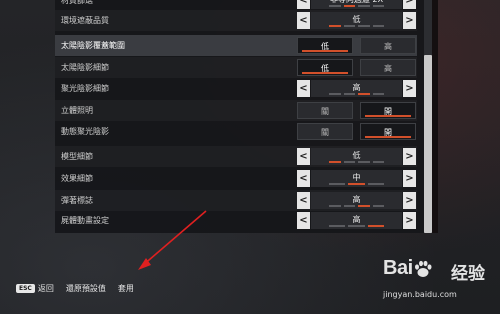 The height and width of the screenshot is (314, 500). I want to click on baidu-paw-icon, so click(423, 268).